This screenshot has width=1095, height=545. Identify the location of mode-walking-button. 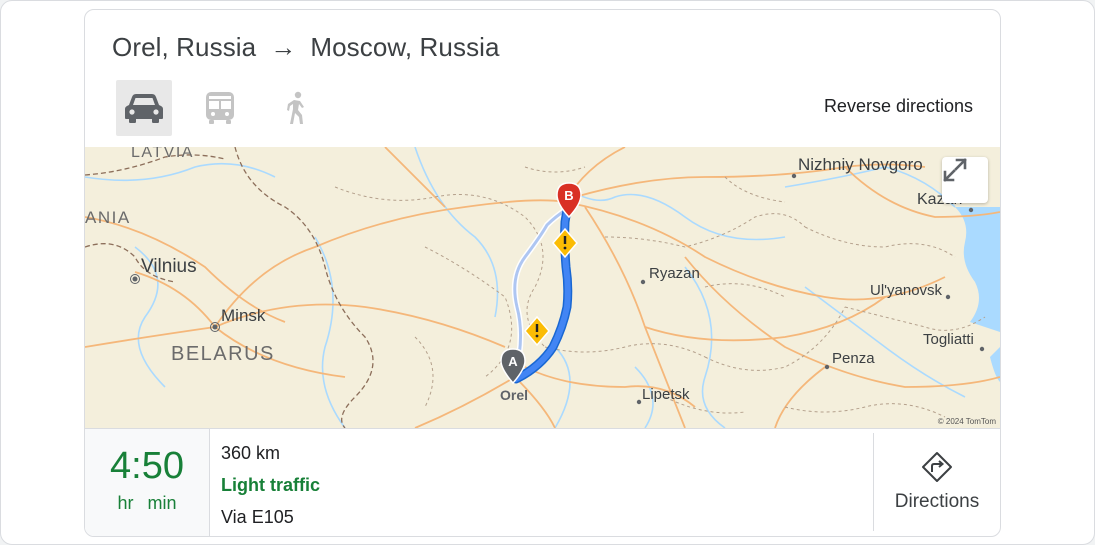
(296, 108).